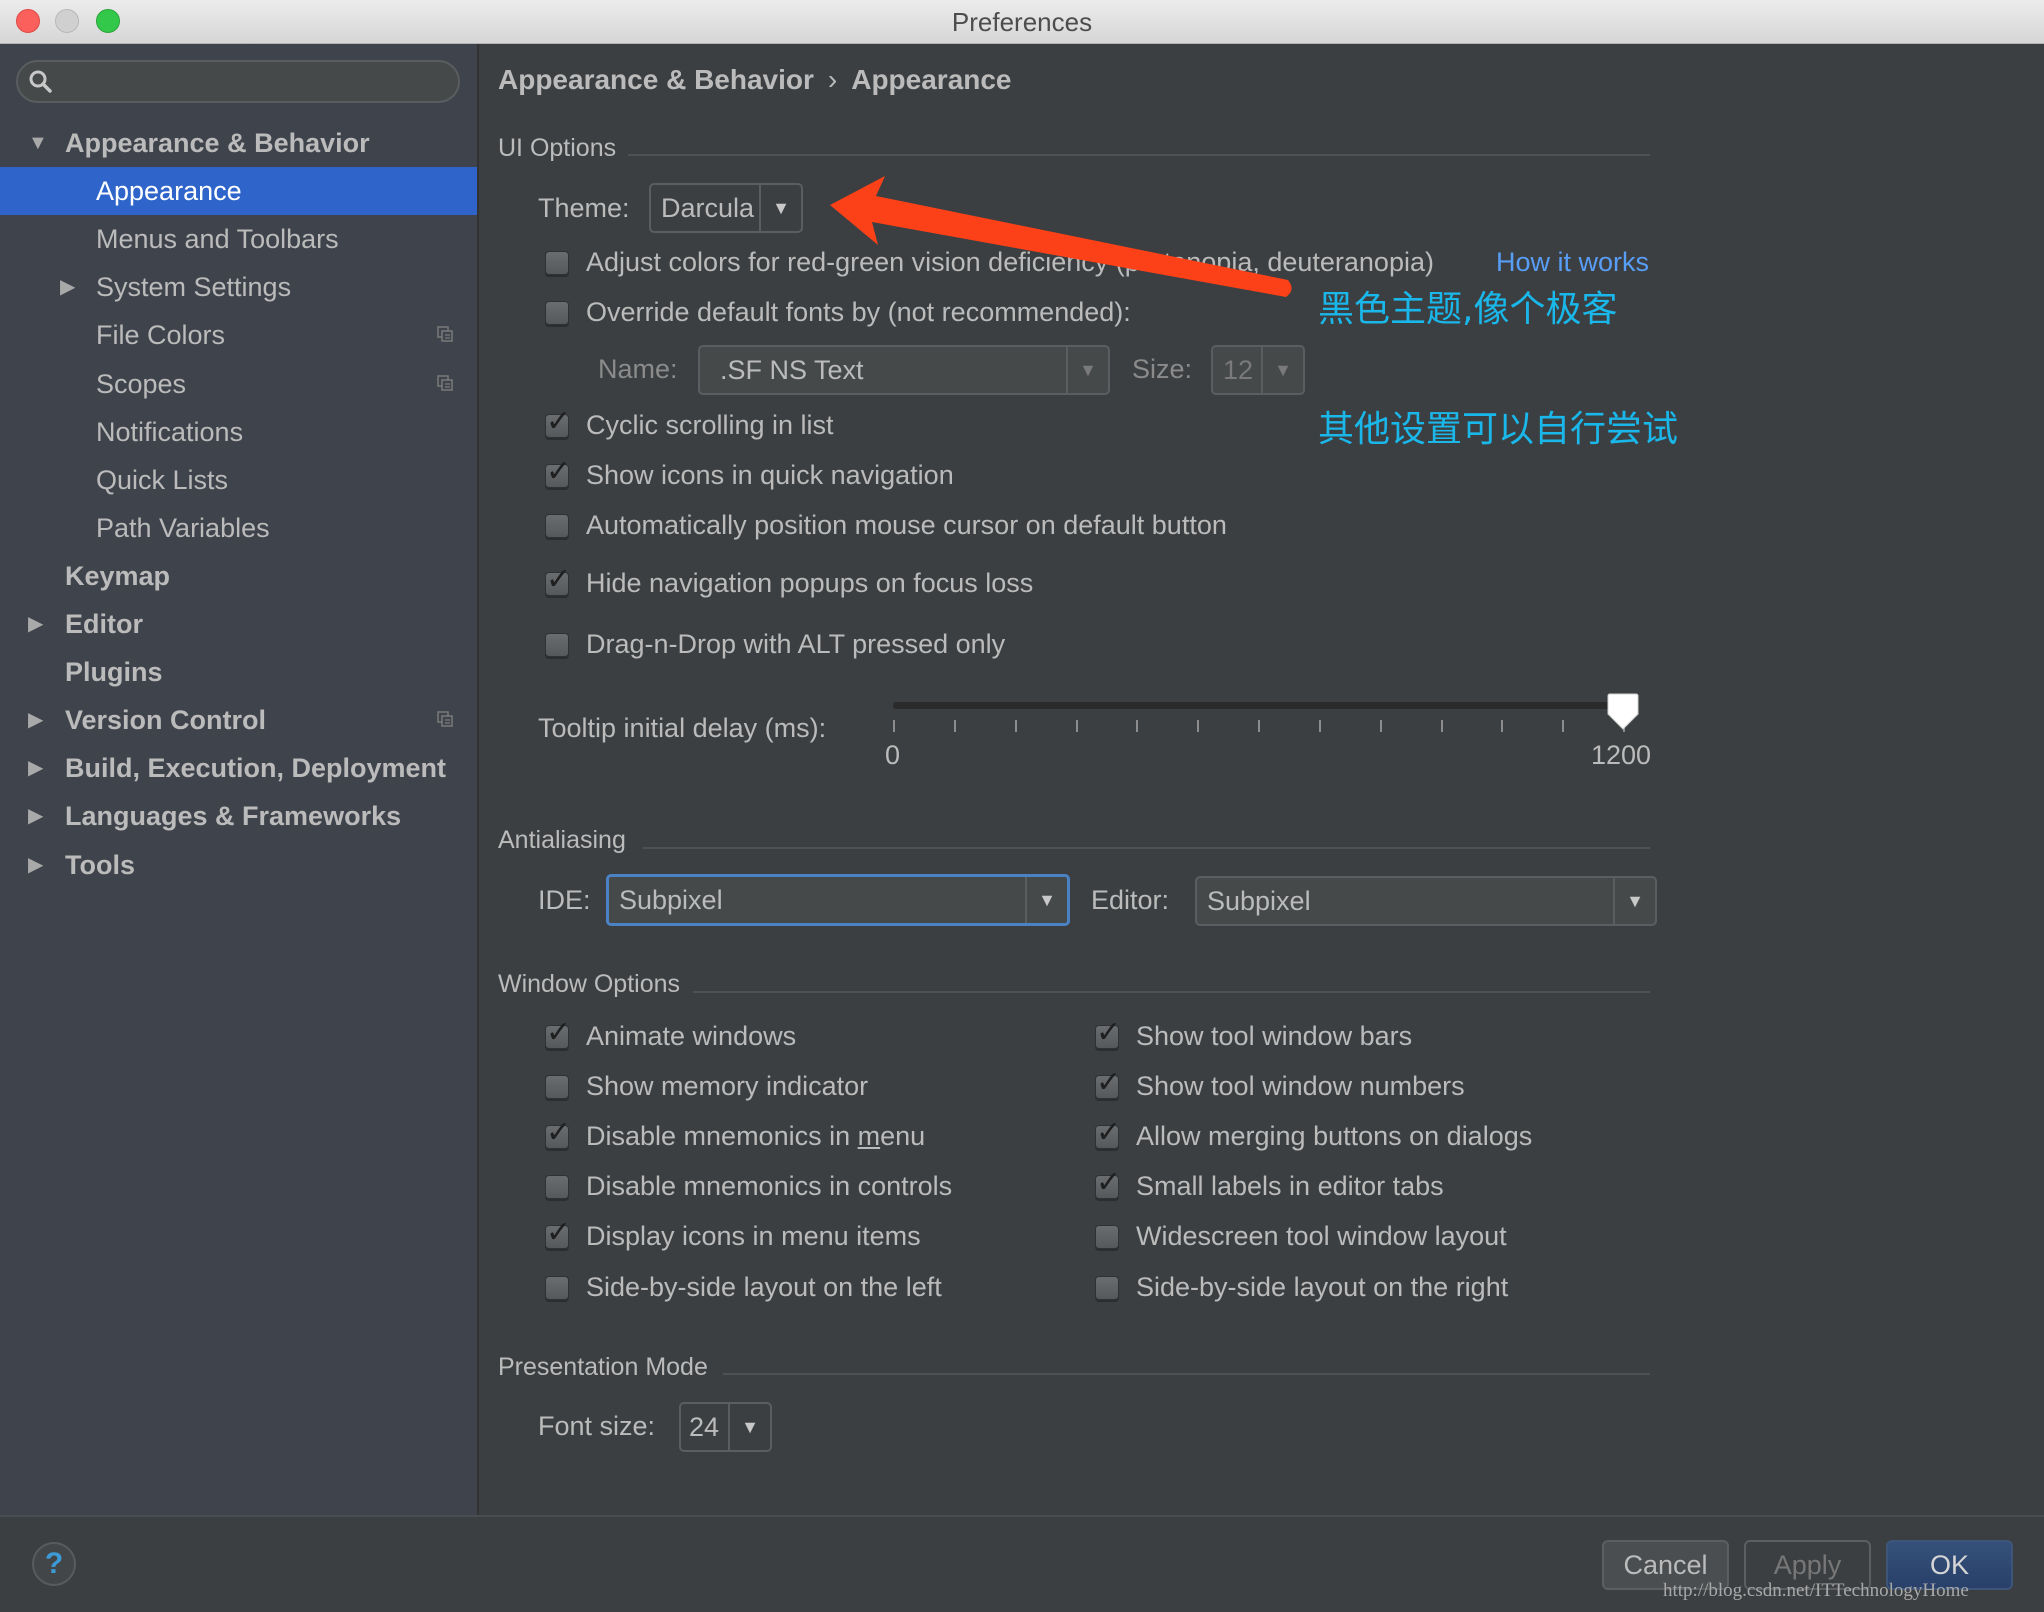 This screenshot has height=1612, width=2044. Describe the element at coordinates (562, 840) in the screenshot. I see `section-antialiasing-title: Antialiasing` at that location.